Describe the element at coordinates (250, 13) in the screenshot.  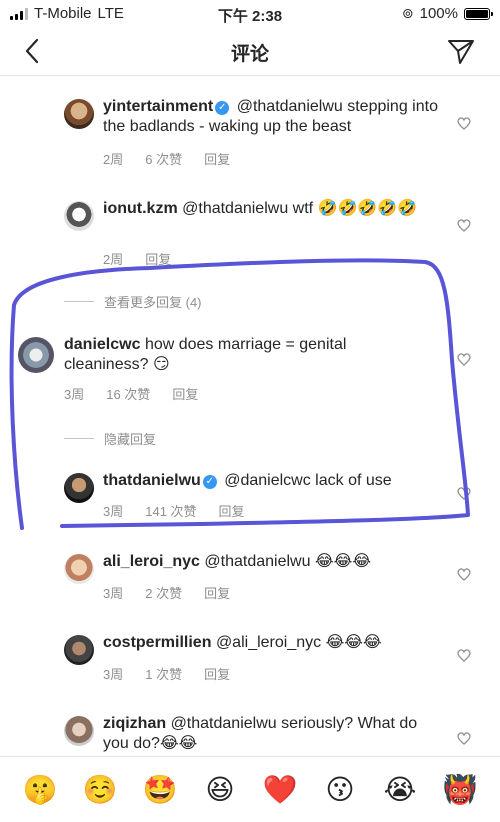
I see `status-bar: T-Mobile LTE 下午 2:38 ⊚ 100%` at that location.